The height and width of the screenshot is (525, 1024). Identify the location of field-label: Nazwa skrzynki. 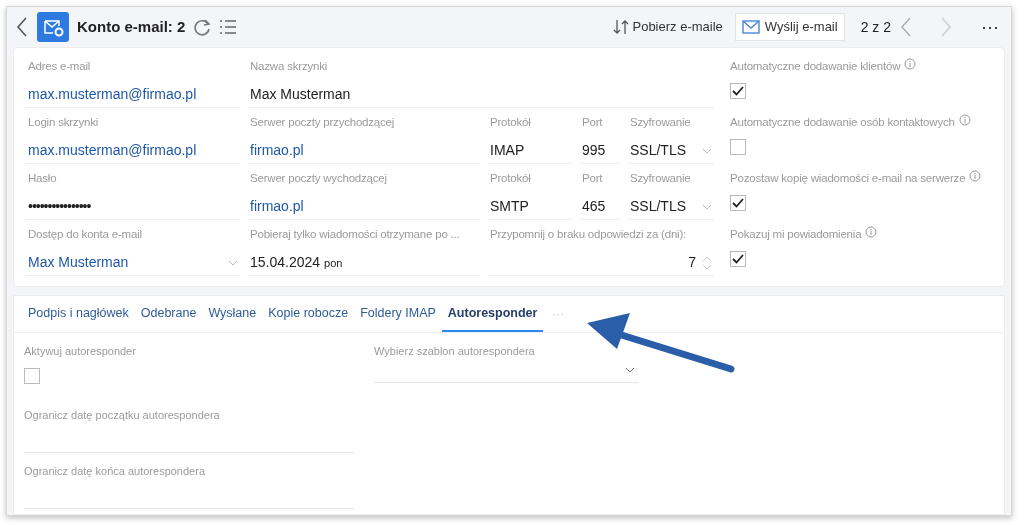
(289, 66).